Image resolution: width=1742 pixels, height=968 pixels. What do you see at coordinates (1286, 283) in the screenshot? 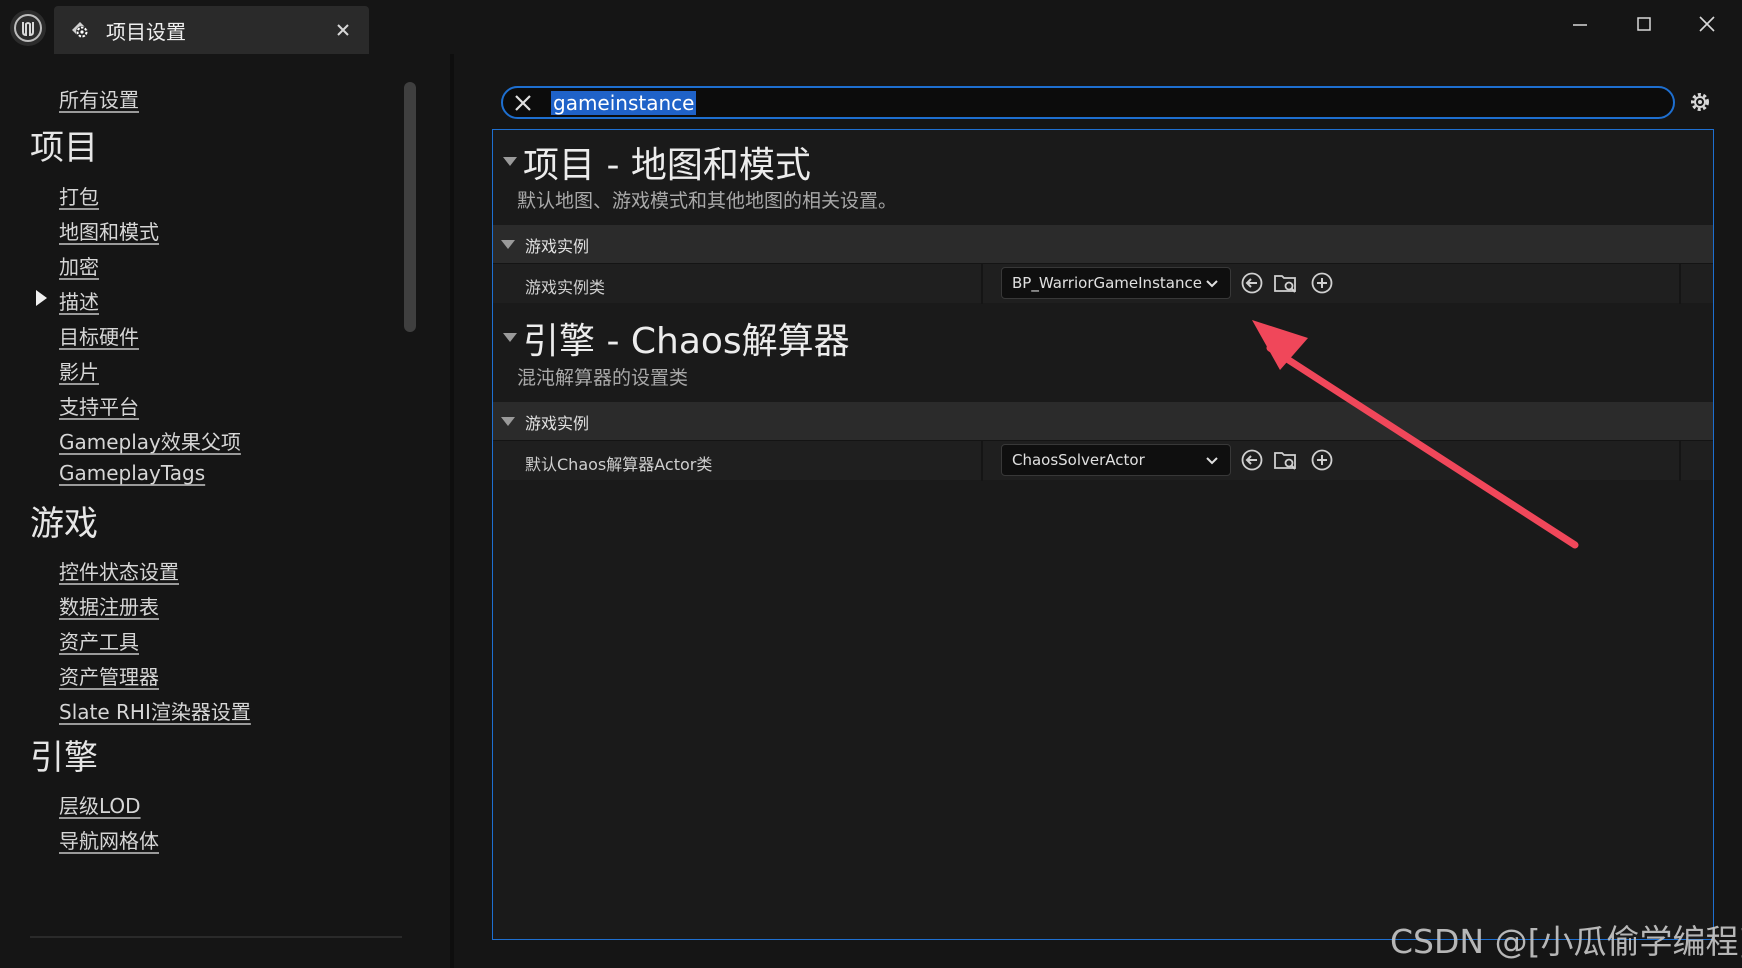
I see `browse-folder-icon` at bounding box center [1286, 283].